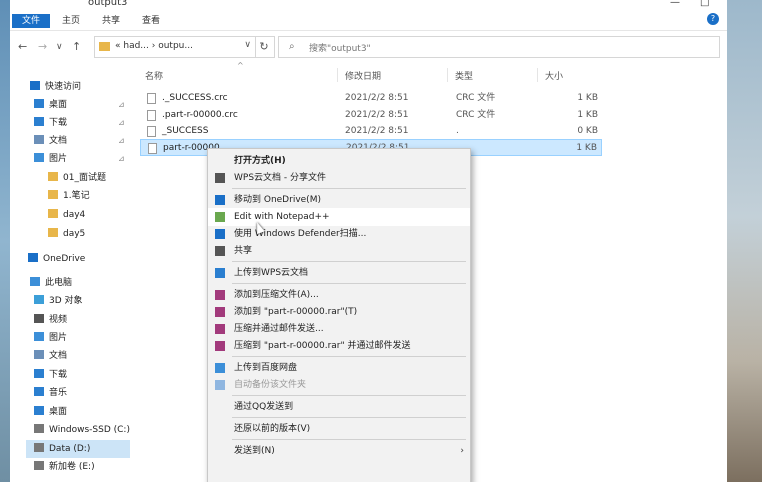  I want to click on address-bar: « had... › outpu... ∨, so click(175, 47).